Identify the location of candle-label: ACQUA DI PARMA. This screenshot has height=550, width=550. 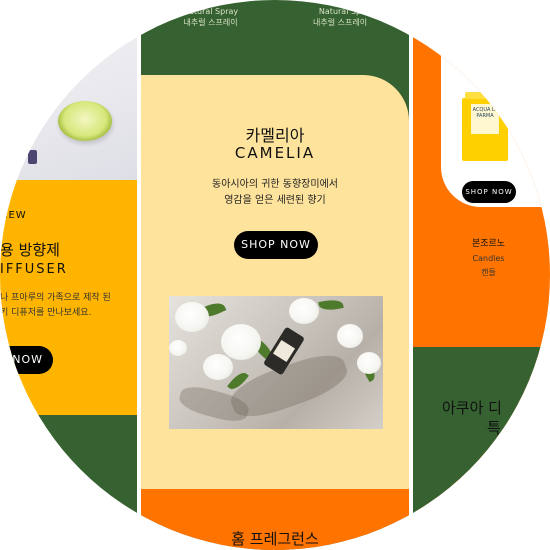
(485, 119).